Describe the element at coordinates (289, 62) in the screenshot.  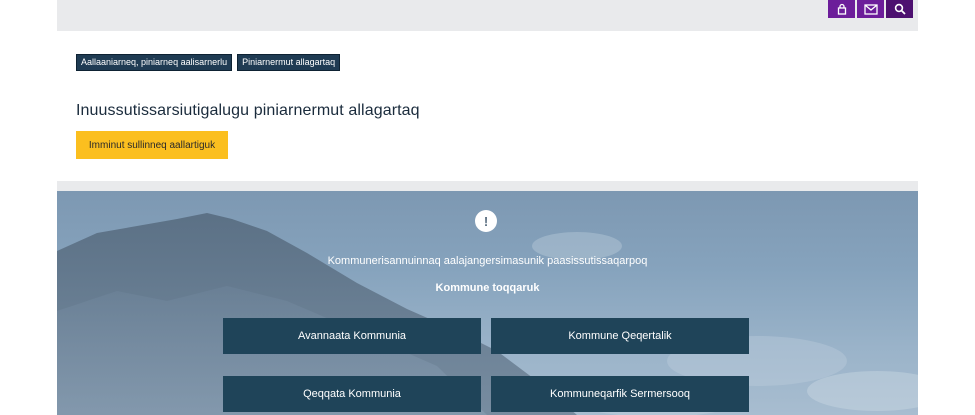
I see `breadcrumb-item-hunting-license: Piniarnermut allagartaq` at that location.